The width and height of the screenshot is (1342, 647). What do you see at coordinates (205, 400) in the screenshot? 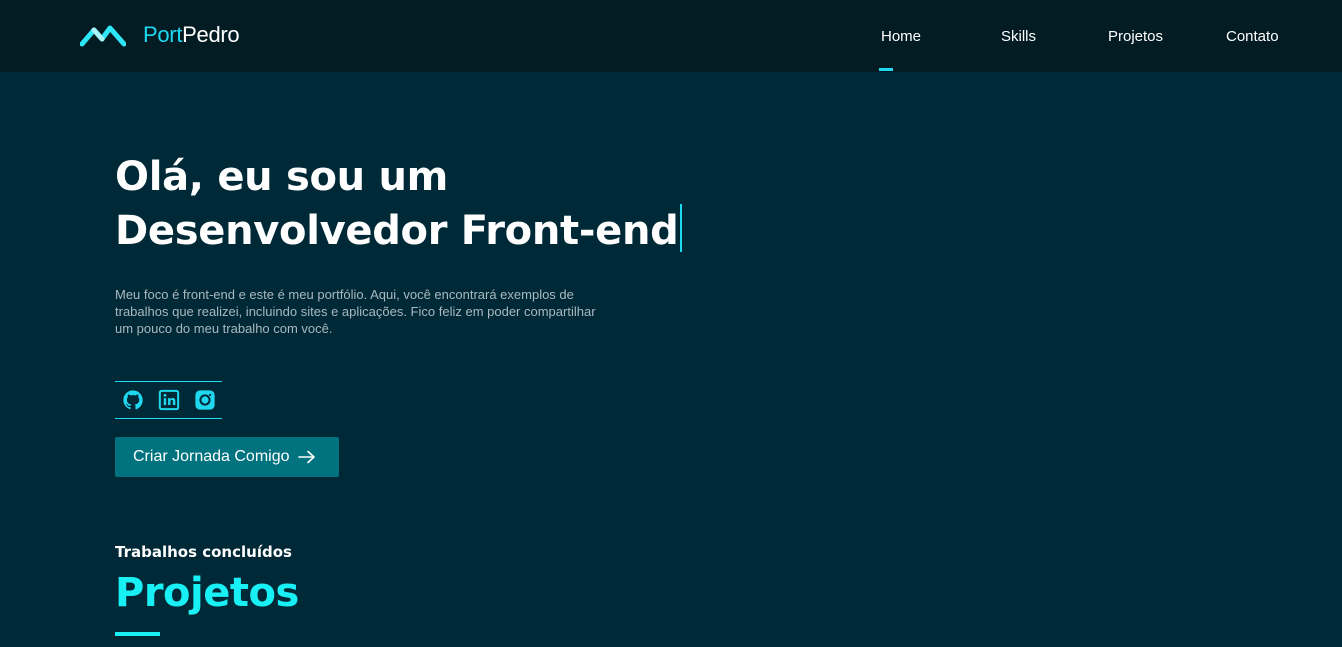
I see `instagram-icon` at bounding box center [205, 400].